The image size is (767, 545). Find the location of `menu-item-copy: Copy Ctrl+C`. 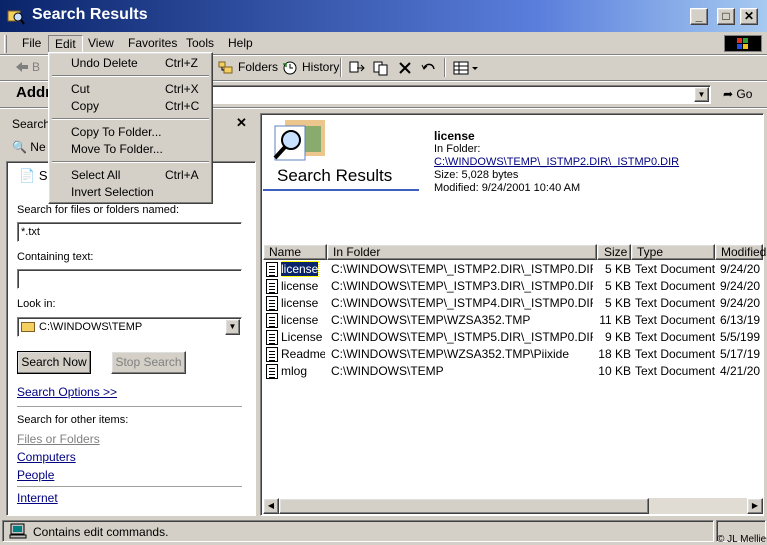

menu-item-copy: Copy Ctrl+C is located at coordinates (130, 106).